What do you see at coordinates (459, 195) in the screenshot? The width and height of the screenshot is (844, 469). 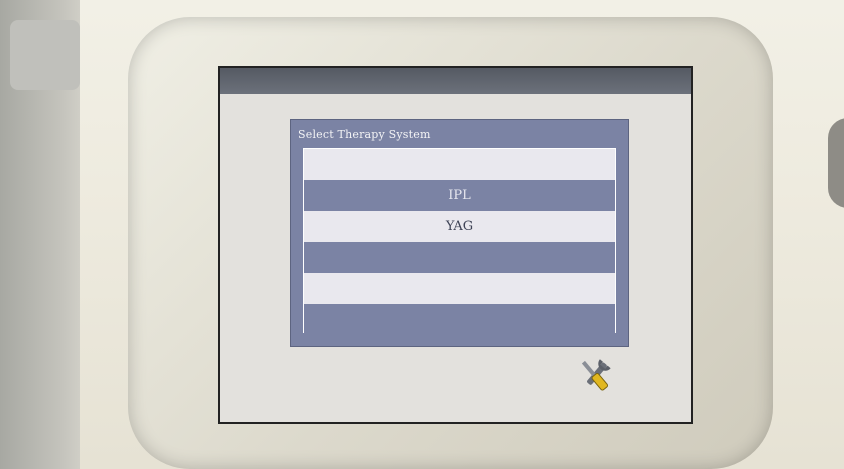 I see `option-ipl: IPL` at bounding box center [459, 195].